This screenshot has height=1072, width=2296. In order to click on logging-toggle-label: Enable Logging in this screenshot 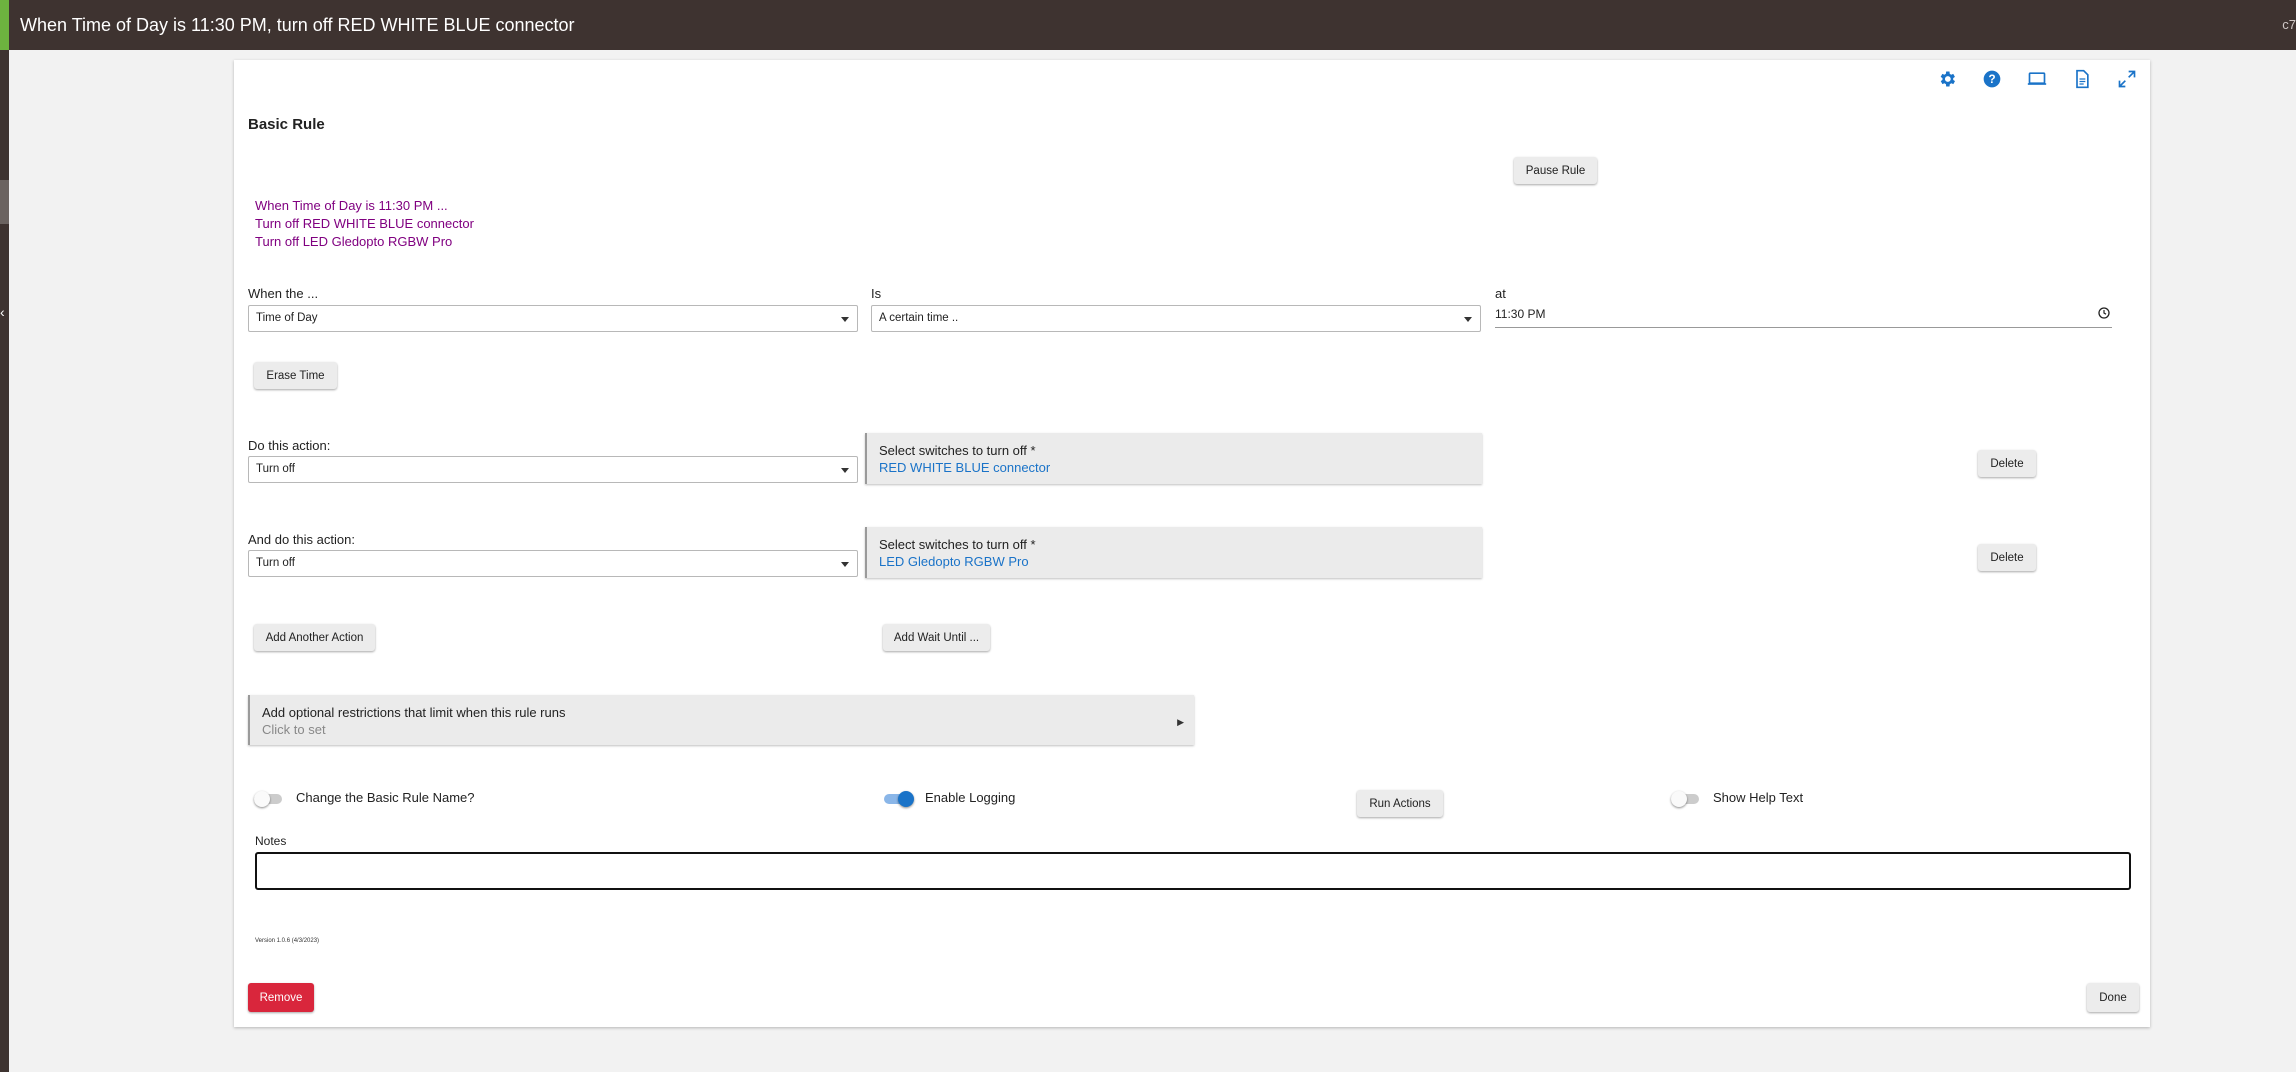, I will do `click(970, 797)`.